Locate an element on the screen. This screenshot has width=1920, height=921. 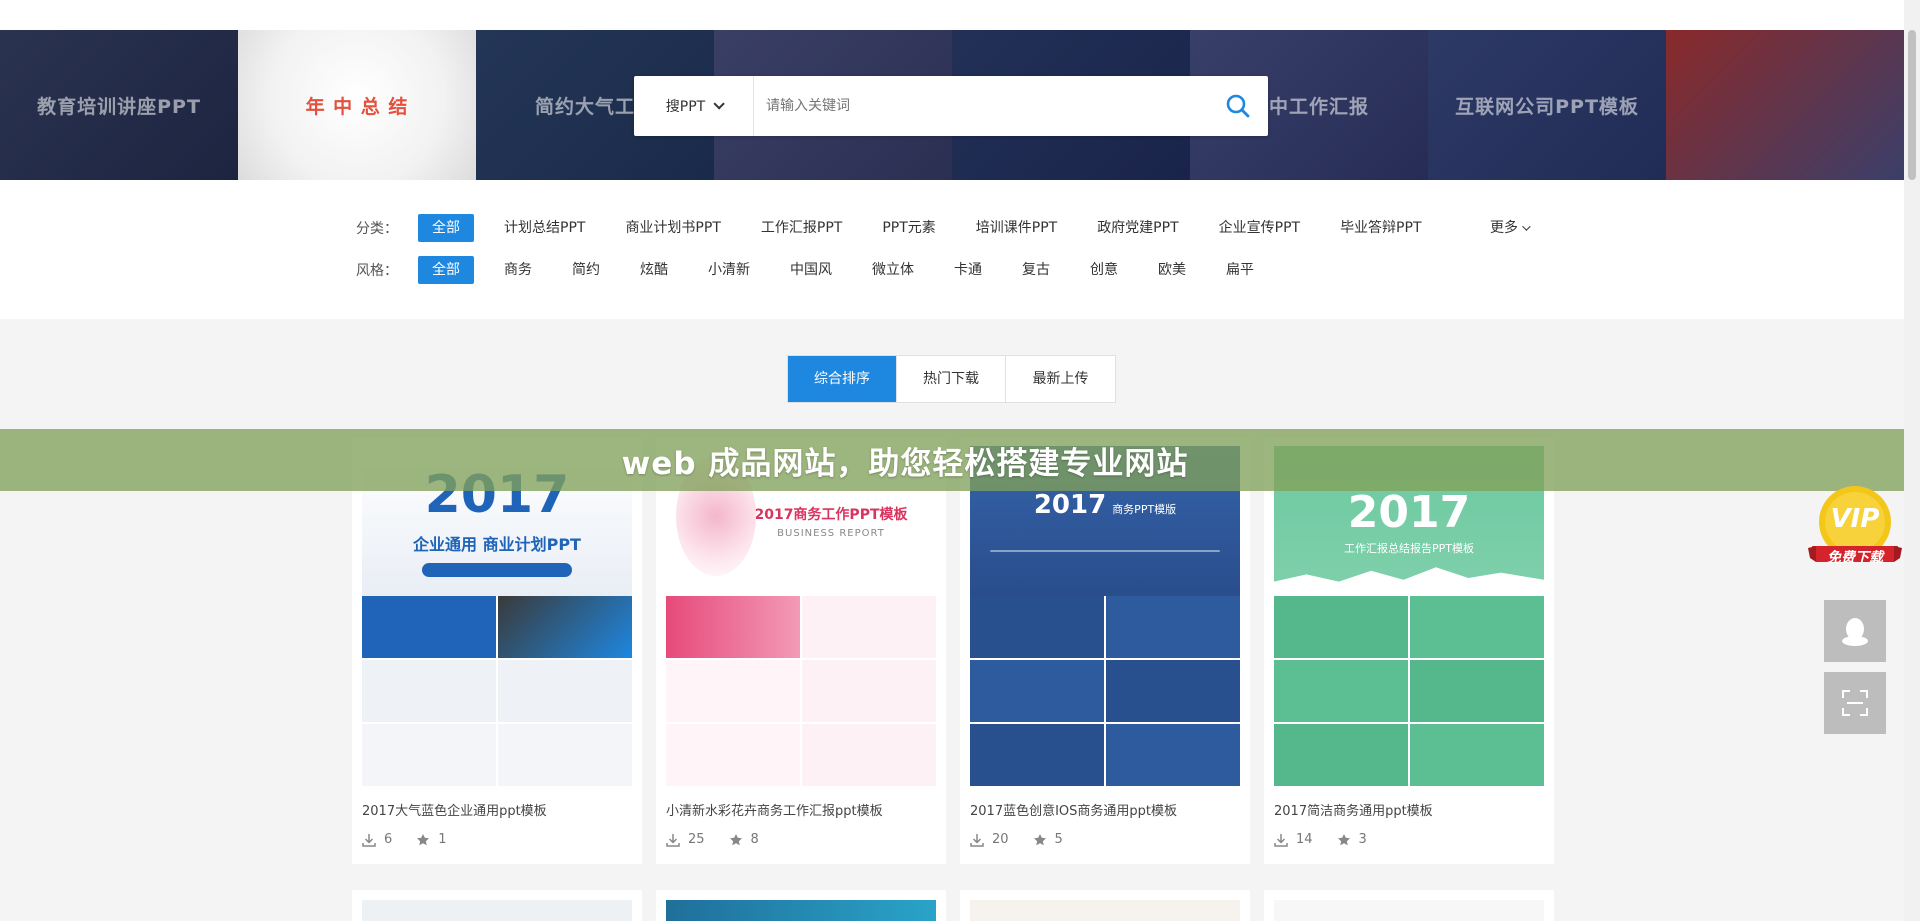
style-label: 风格： is located at coordinates (377, 271).